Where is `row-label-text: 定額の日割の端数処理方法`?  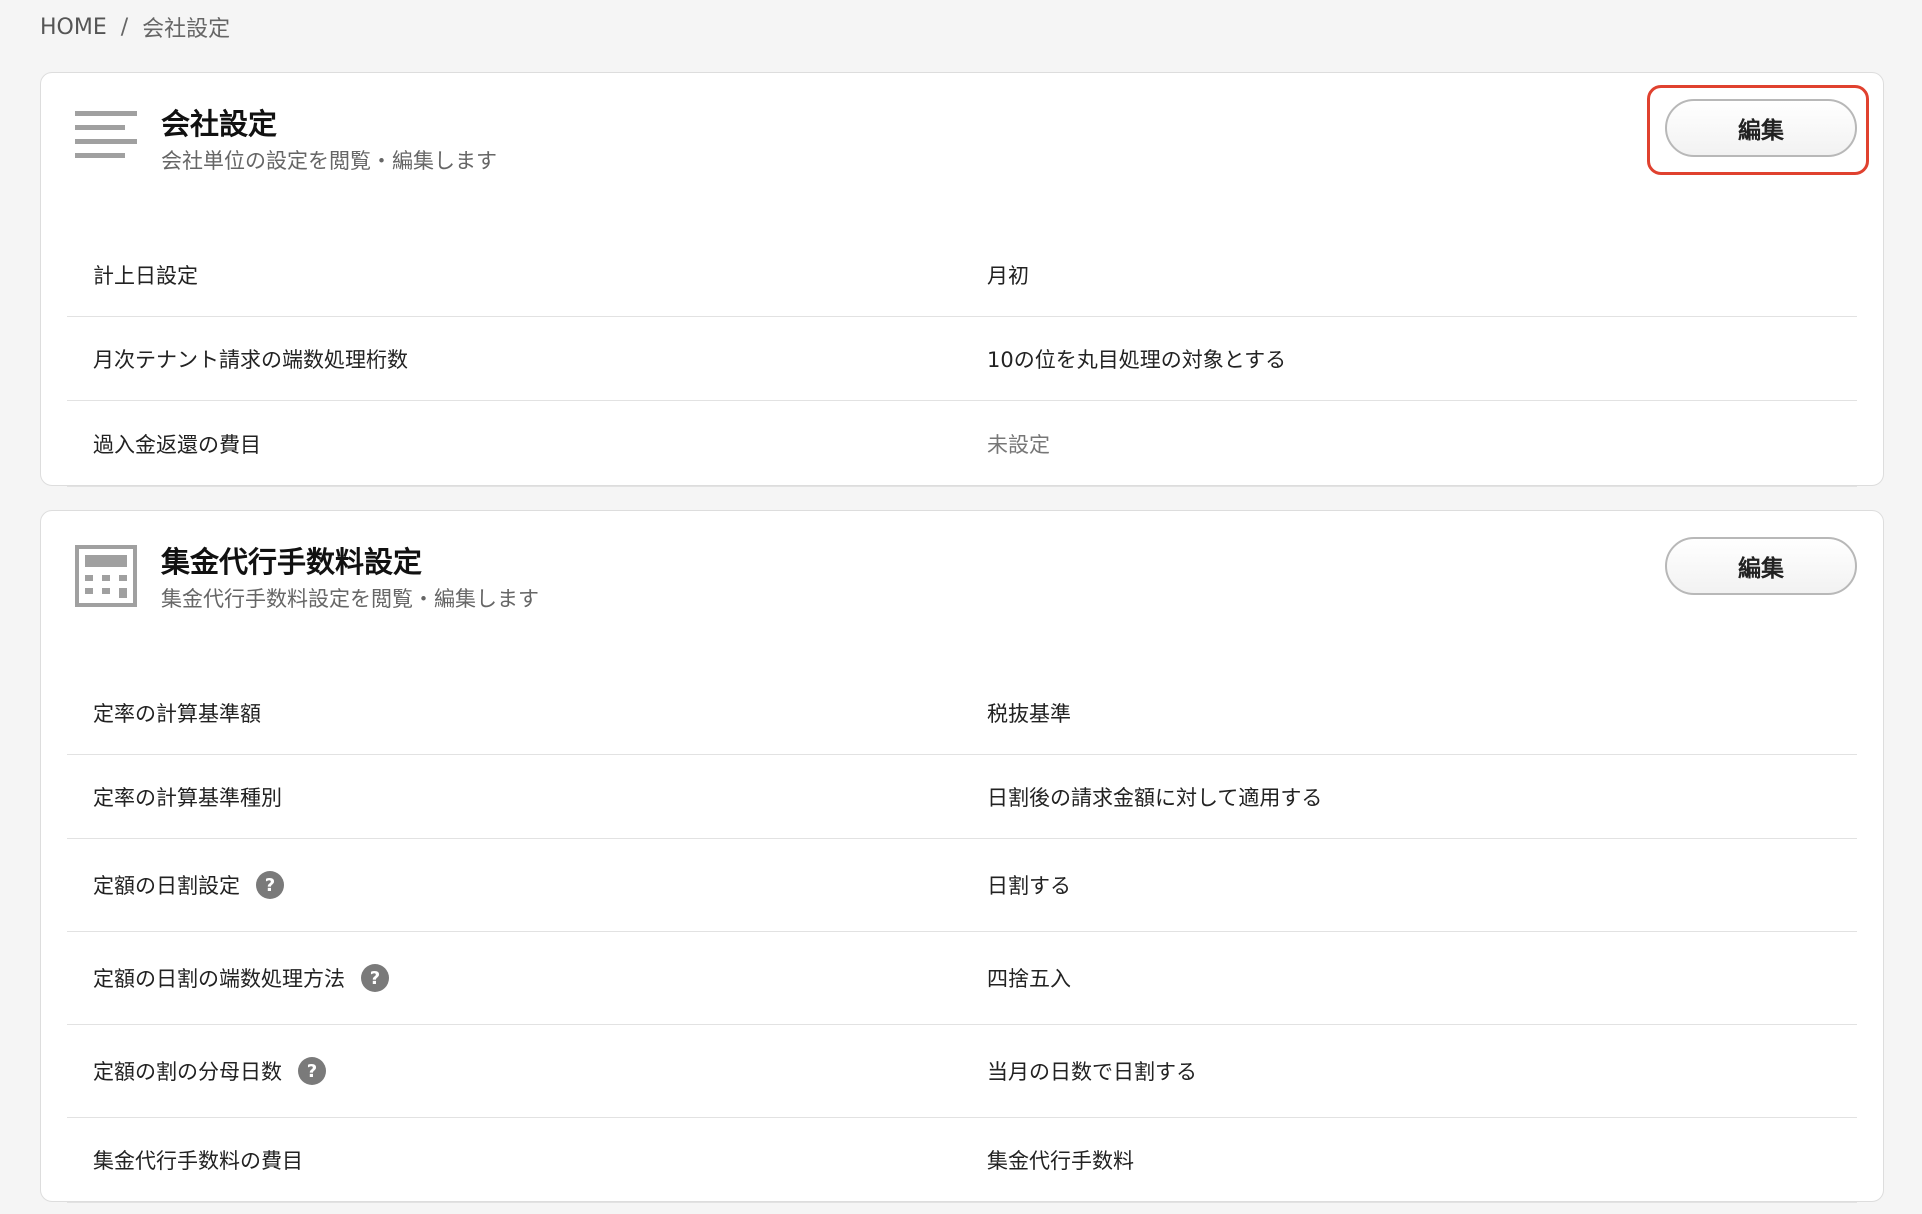 row-label-text: 定額の日割の端数処理方法 is located at coordinates (219, 979).